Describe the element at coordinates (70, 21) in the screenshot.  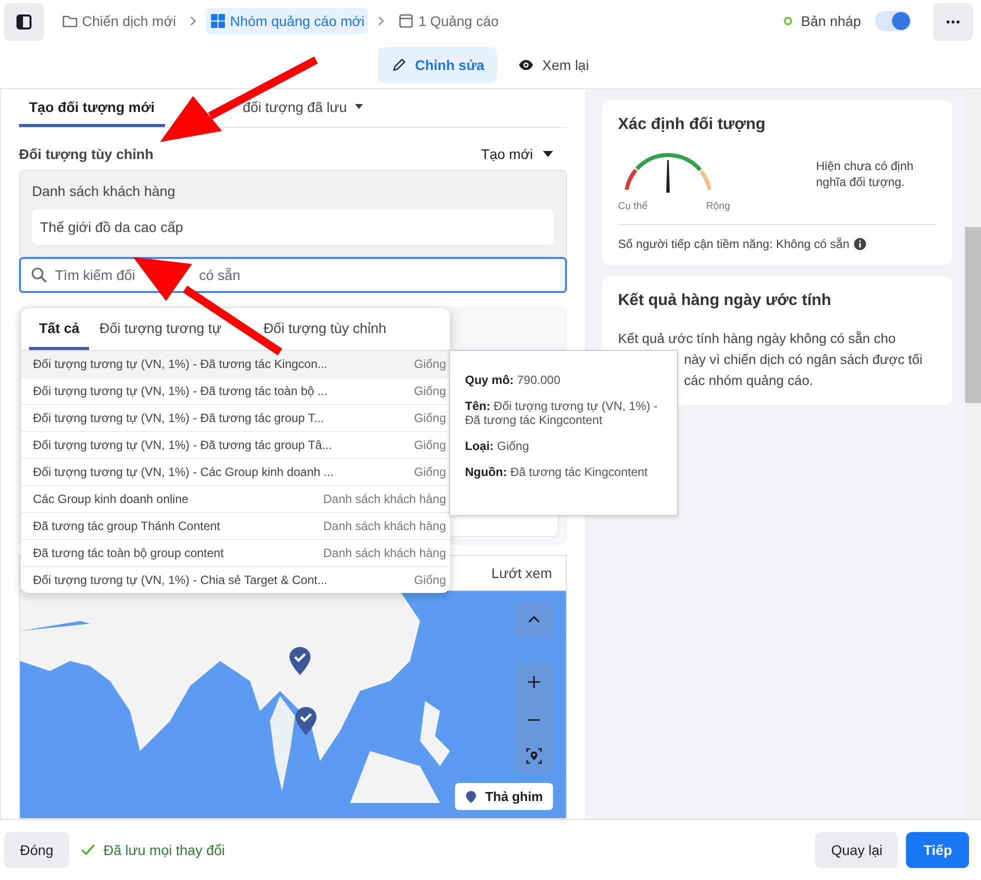
I see `folder-icon` at that location.